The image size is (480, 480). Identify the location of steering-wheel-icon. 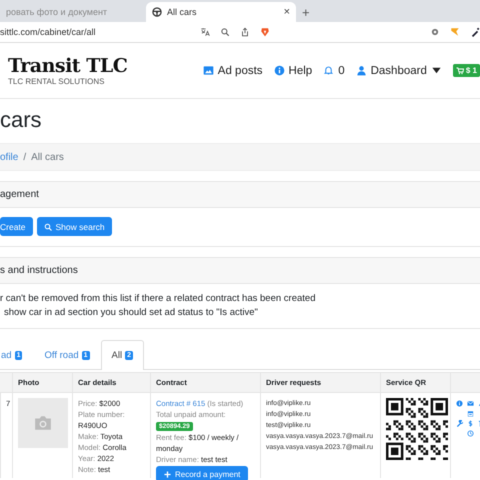
(157, 12).